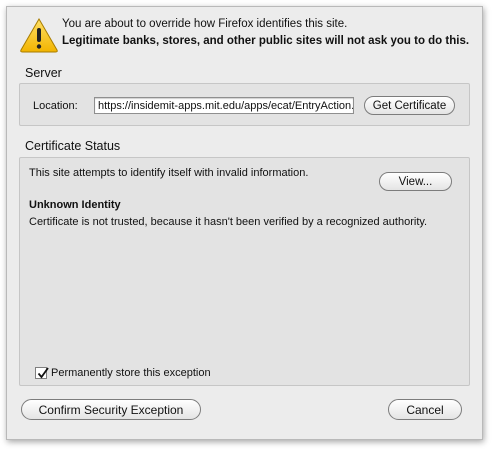  Describe the element at coordinates (131, 373) in the screenshot. I see `store-exception-label: Permanently store this exception` at that location.